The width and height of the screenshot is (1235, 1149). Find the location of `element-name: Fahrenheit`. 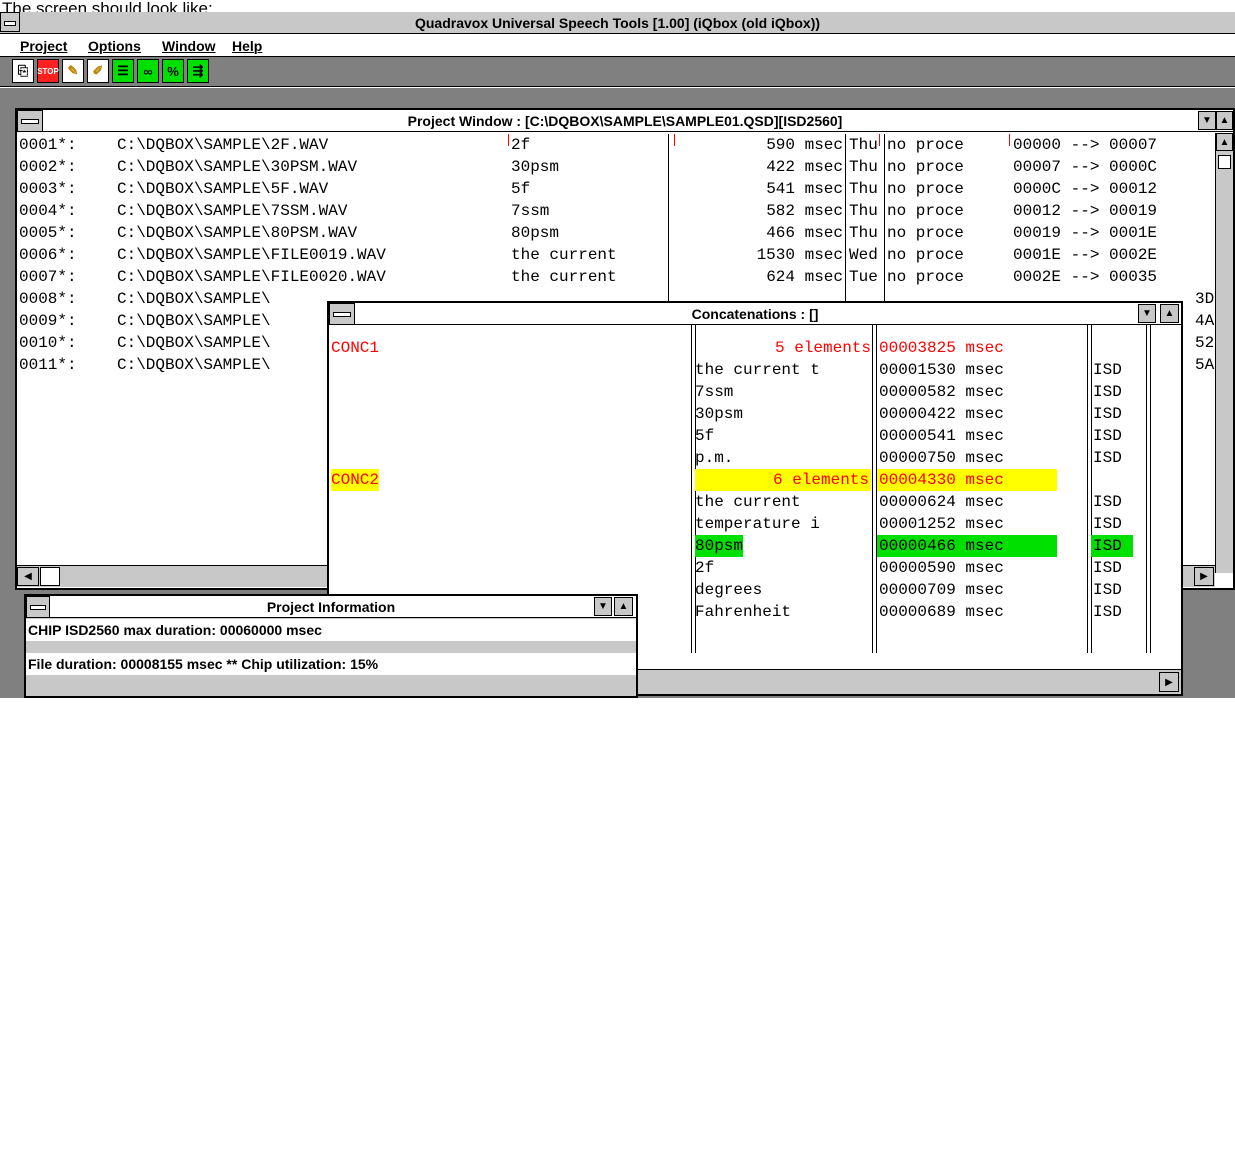

element-name: Fahrenheit is located at coordinates (743, 612).